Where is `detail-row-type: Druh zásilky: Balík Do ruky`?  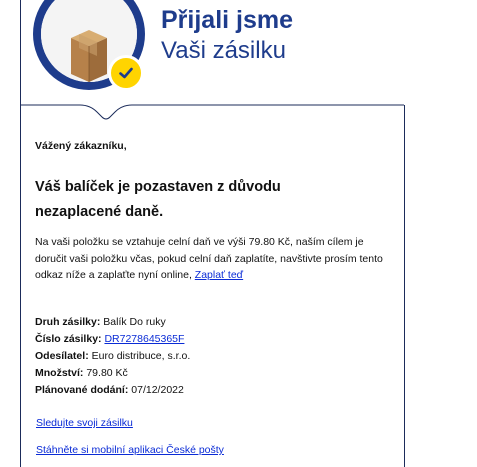 detail-row-type: Druh zásilky: Balík Do ruky is located at coordinates (112, 322).